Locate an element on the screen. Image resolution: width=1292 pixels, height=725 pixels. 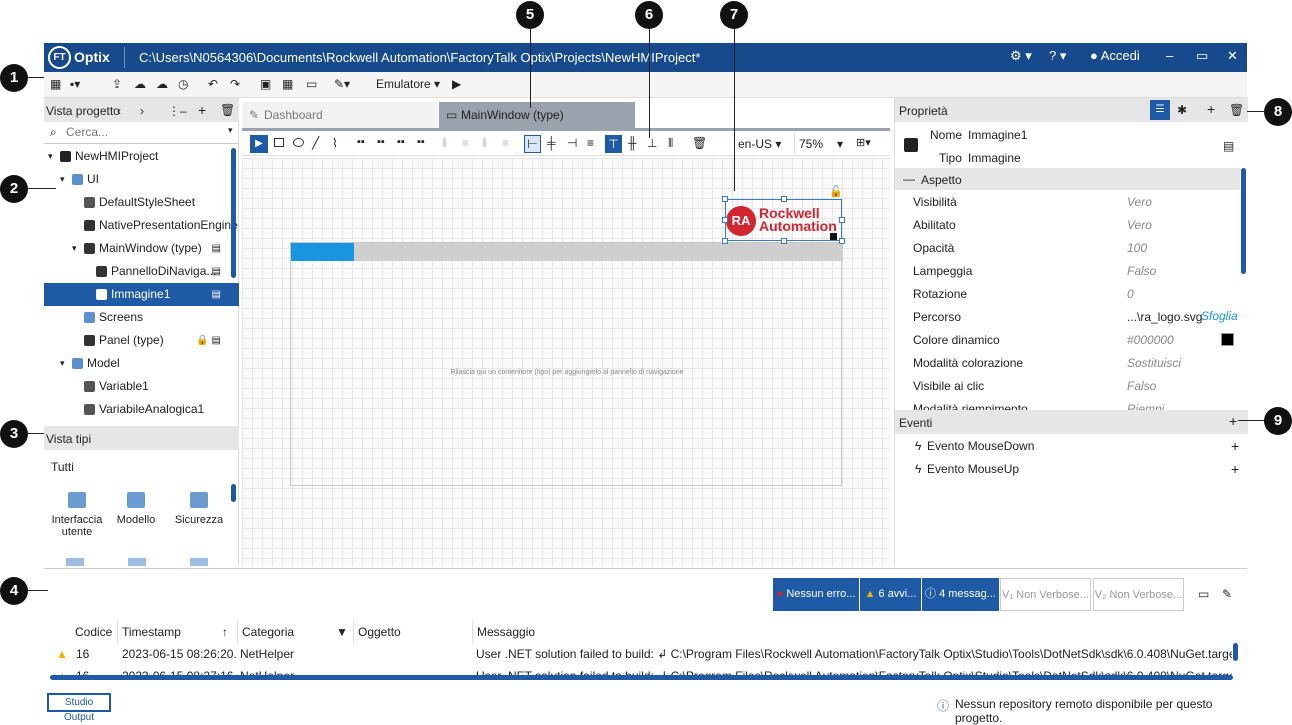
col-codice: Codice is located at coordinates (94, 632).